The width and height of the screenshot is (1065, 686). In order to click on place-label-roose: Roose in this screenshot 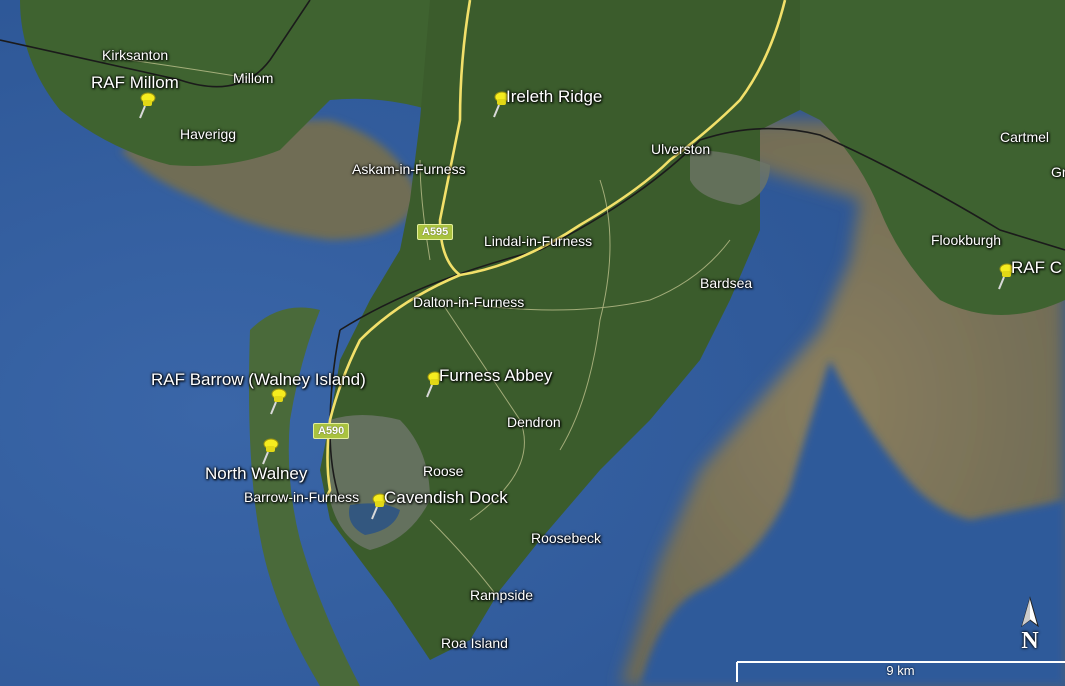, I will do `click(443, 471)`.